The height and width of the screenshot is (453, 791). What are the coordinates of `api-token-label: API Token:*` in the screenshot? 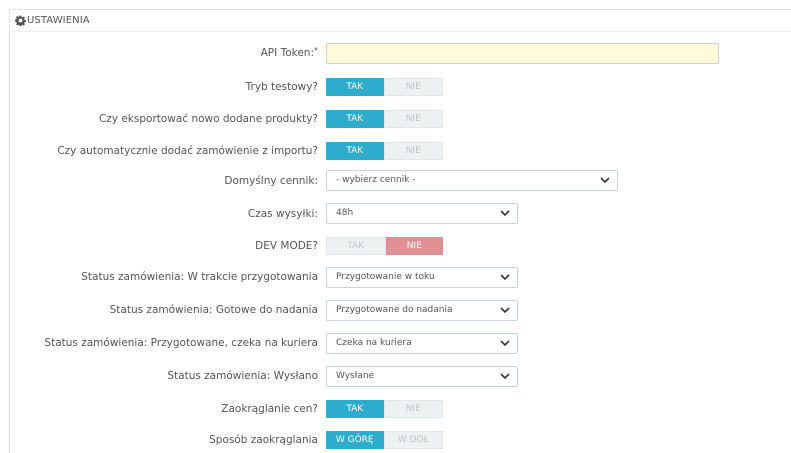 It's located at (289, 52).